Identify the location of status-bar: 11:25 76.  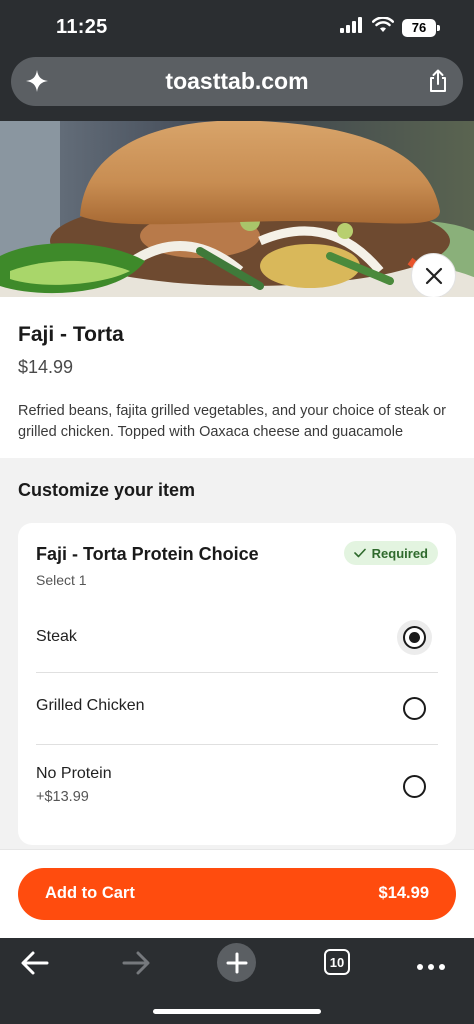
(237, 28).